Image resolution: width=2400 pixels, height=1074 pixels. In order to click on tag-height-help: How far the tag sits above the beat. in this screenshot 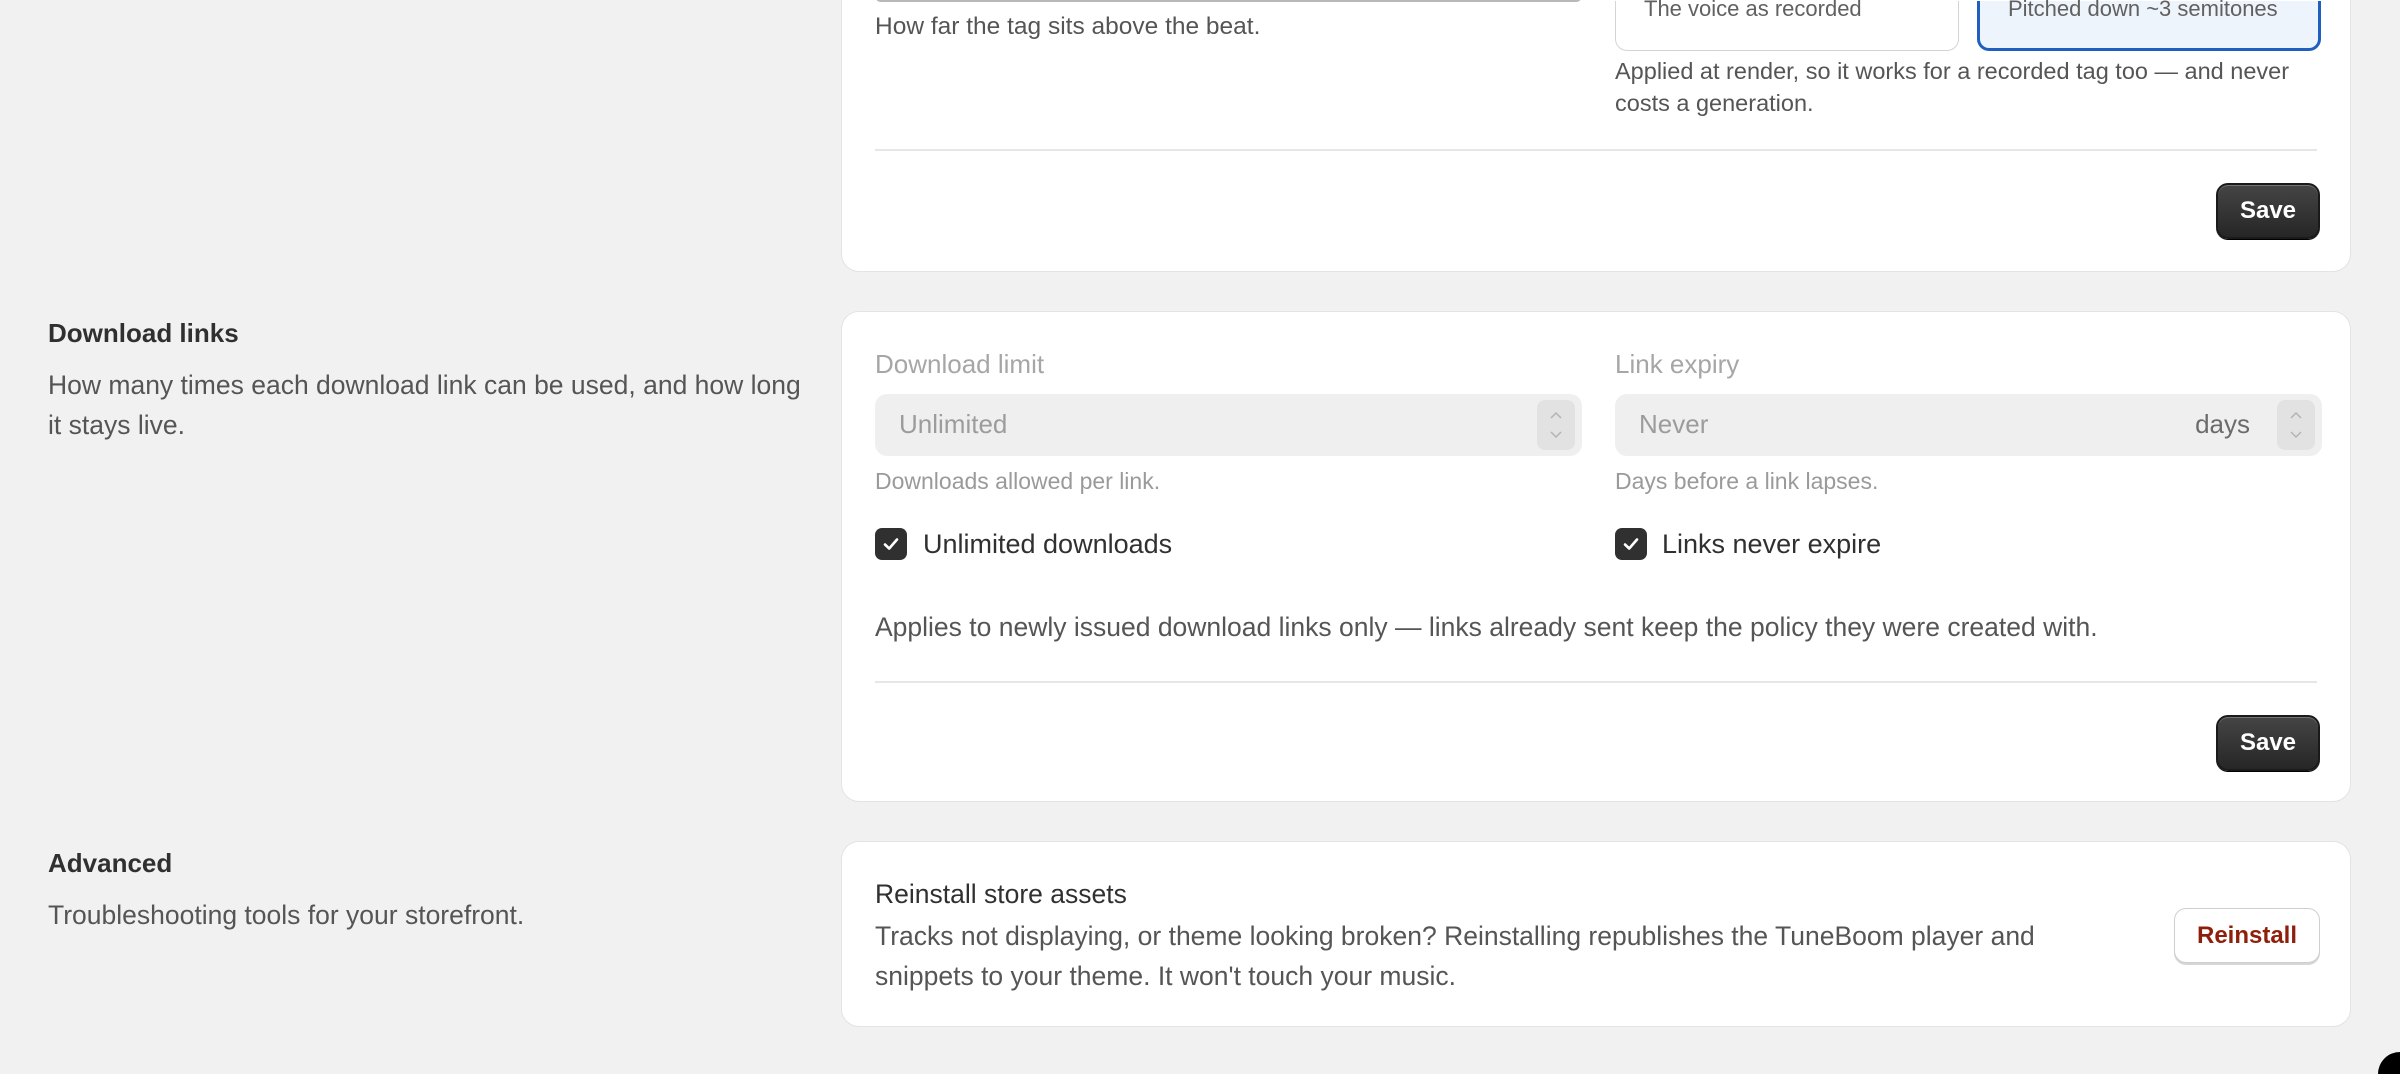, I will do `click(1068, 26)`.